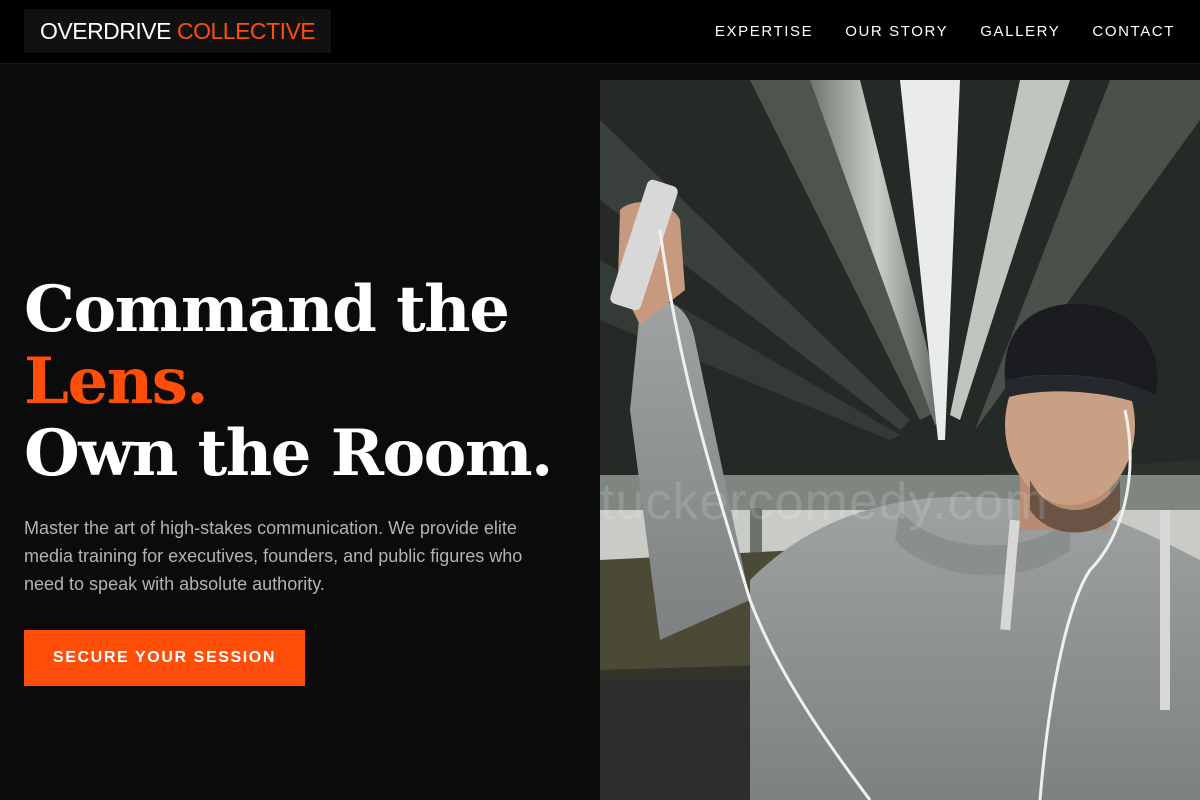 This screenshot has width=1200, height=800. Describe the element at coordinates (824, 502) in the screenshot. I see `image-watermark: tuckercomedy.com` at that location.